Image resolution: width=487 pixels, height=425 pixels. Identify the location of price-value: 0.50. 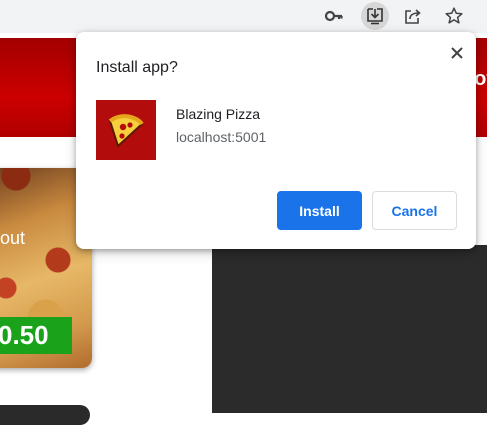
(24, 335).